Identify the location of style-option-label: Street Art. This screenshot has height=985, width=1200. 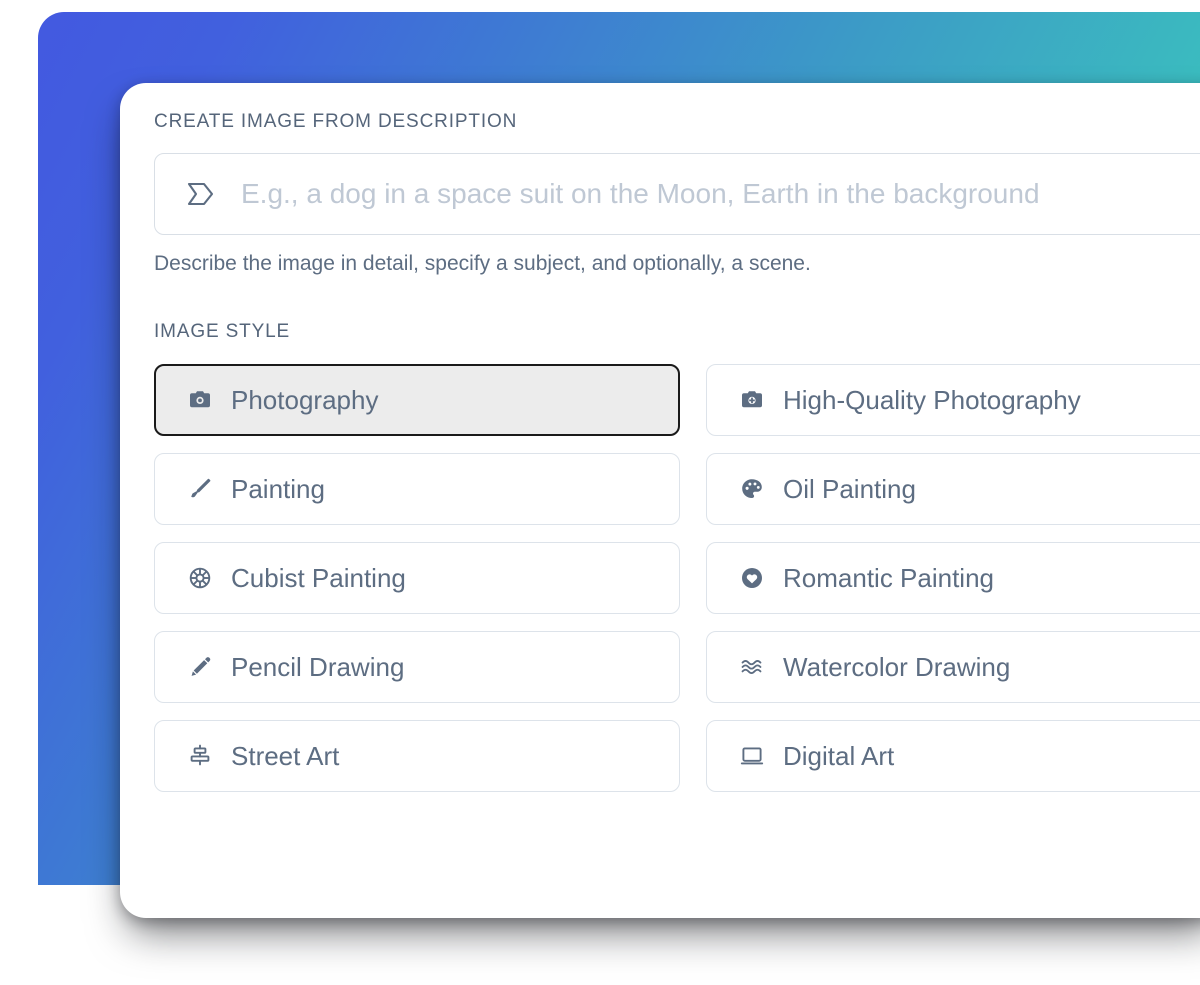
(285, 755).